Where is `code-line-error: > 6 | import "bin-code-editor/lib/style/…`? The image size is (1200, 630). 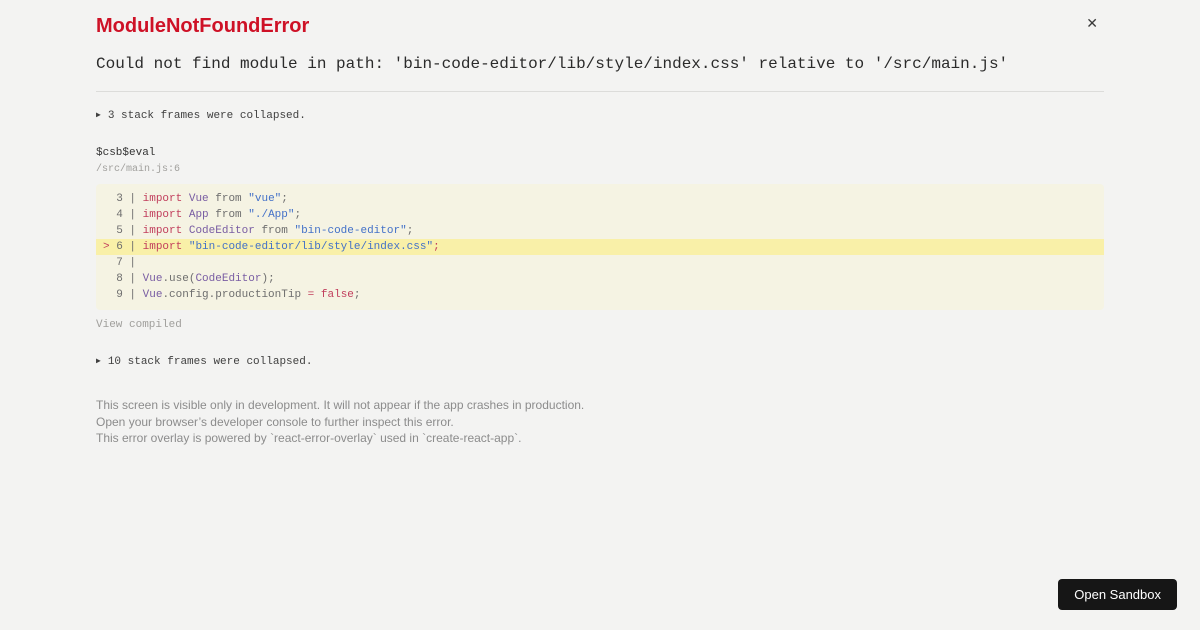 code-line-error: > 6 | import "bin-code-editor/lib/style/… is located at coordinates (600, 247).